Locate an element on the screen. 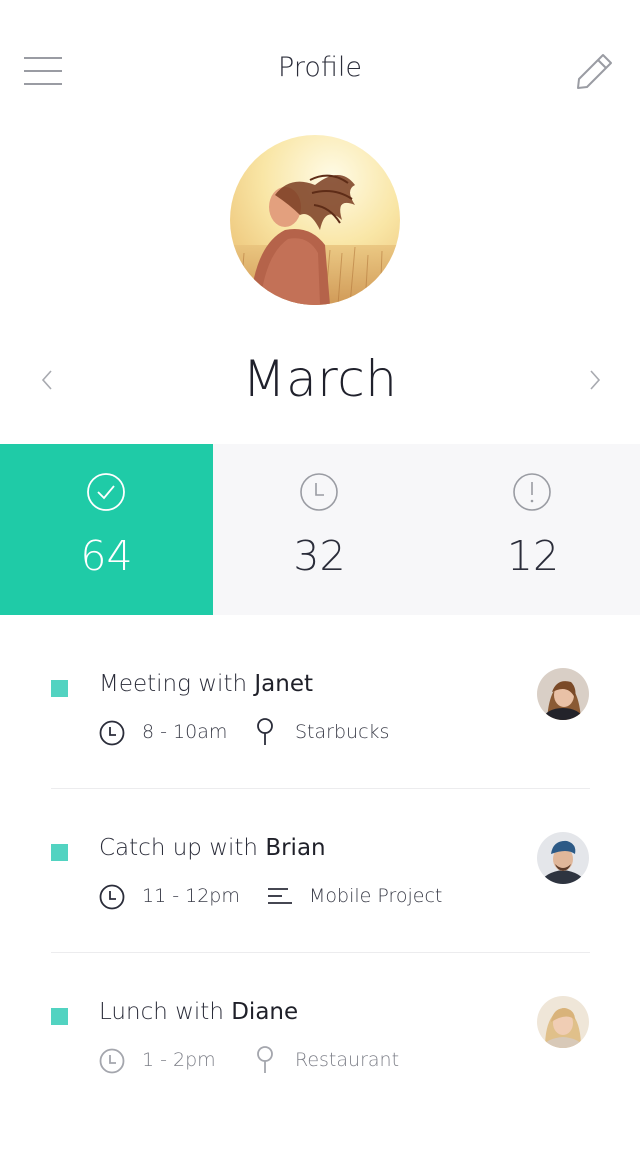  stat-completed: 64 is located at coordinates (106, 529).